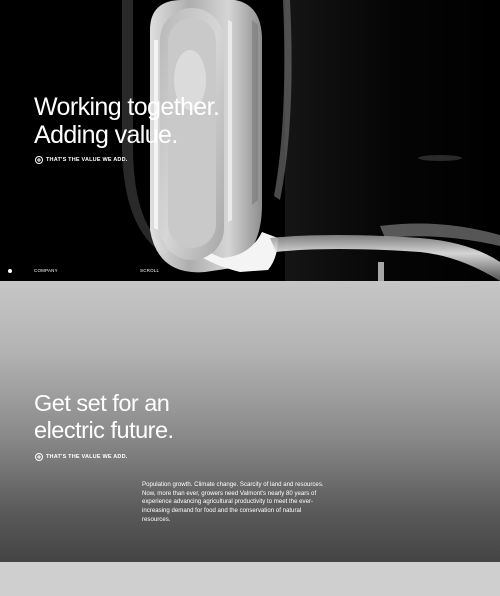 The width and height of the screenshot is (500, 596). I want to click on section-title-line-2: electric future., so click(104, 430).